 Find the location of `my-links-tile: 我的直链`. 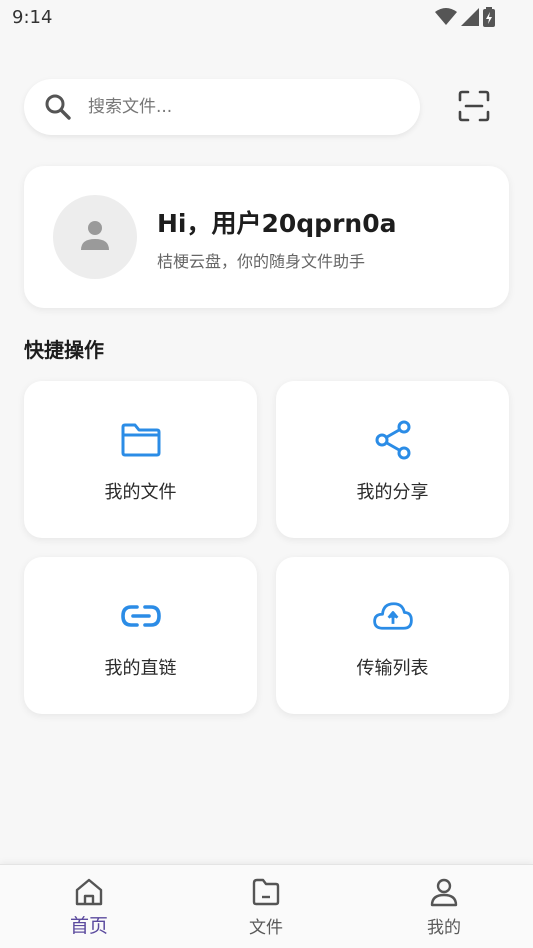

my-links-tile: 我的直链 is located at coordinates (140, 635).